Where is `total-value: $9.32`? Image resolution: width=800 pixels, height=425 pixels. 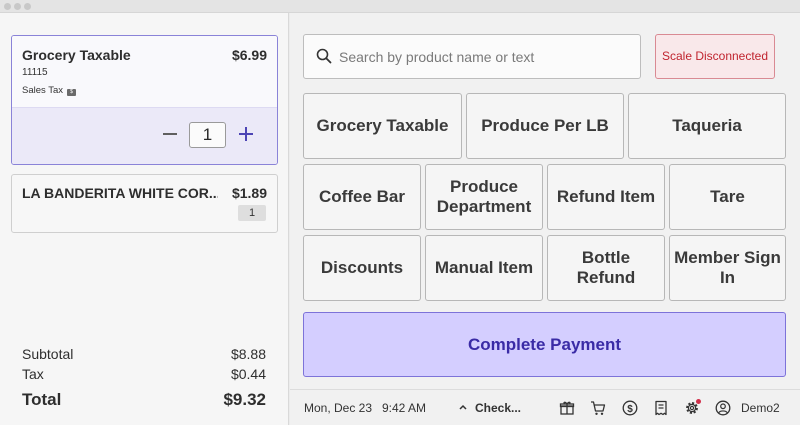 total-value: $9.32 is located at coordinates (244, 399).